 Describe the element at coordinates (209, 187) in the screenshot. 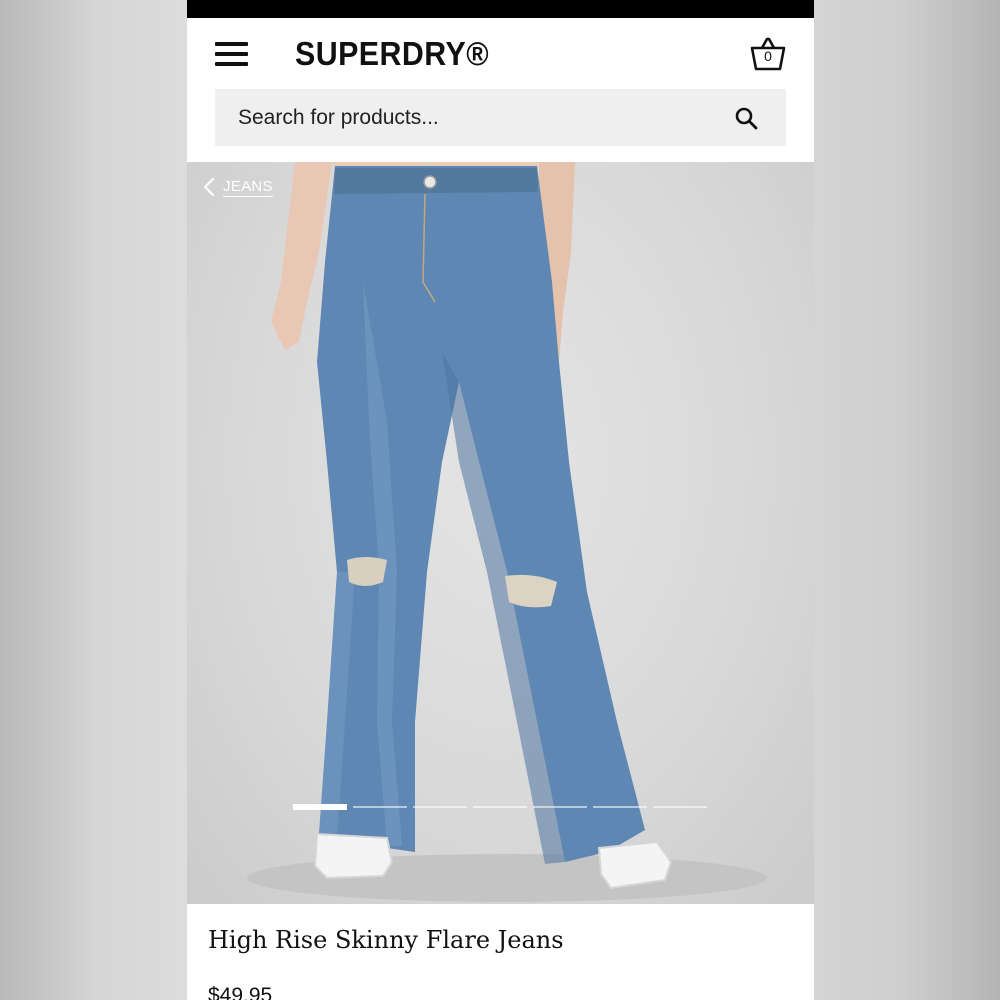

I see `chevron-left-icon` at that location.